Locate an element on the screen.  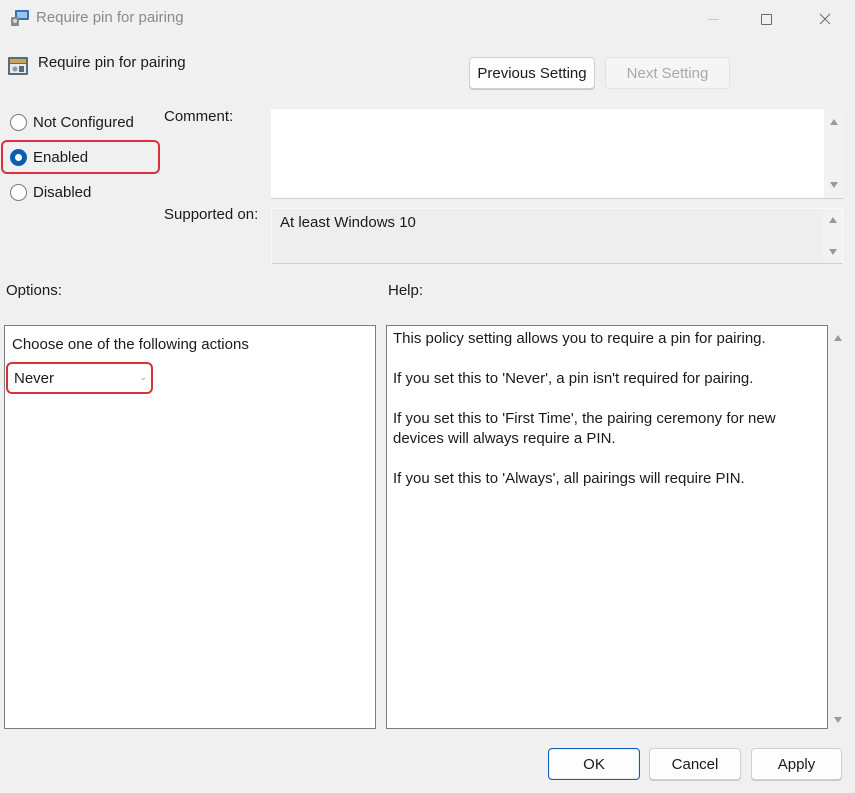
supported-scrollbar is located at coordinates (832, 236).